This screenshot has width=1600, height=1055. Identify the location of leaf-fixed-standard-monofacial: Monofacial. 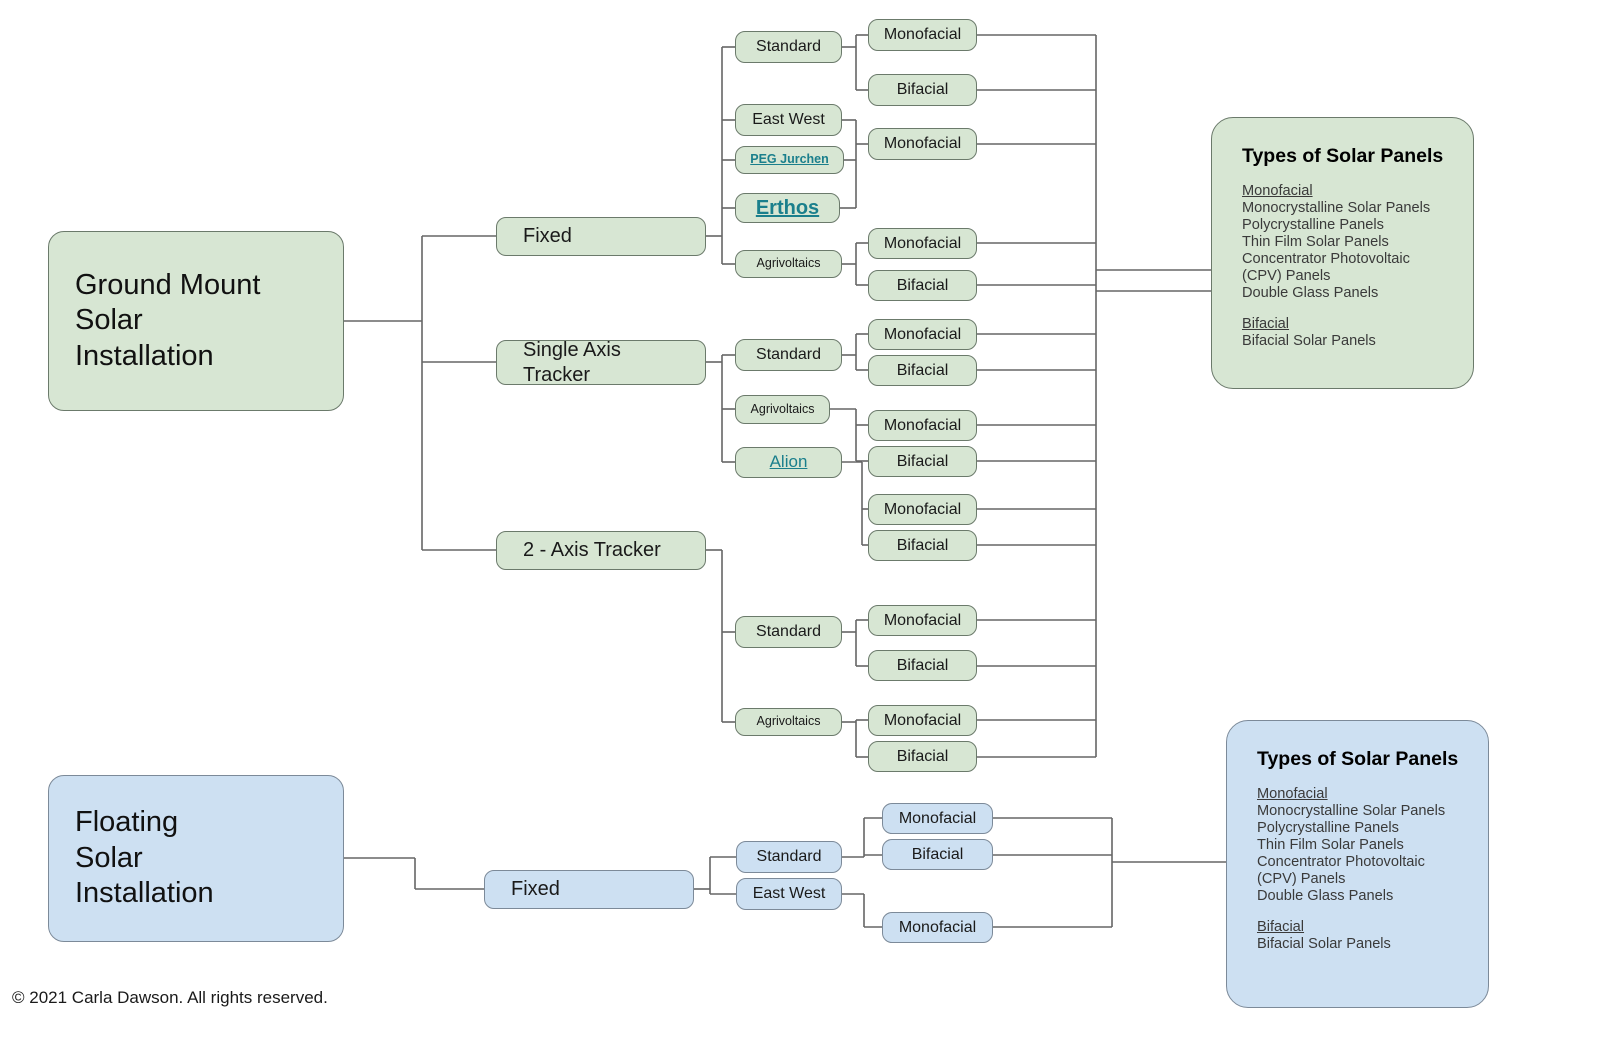
(922, 35).